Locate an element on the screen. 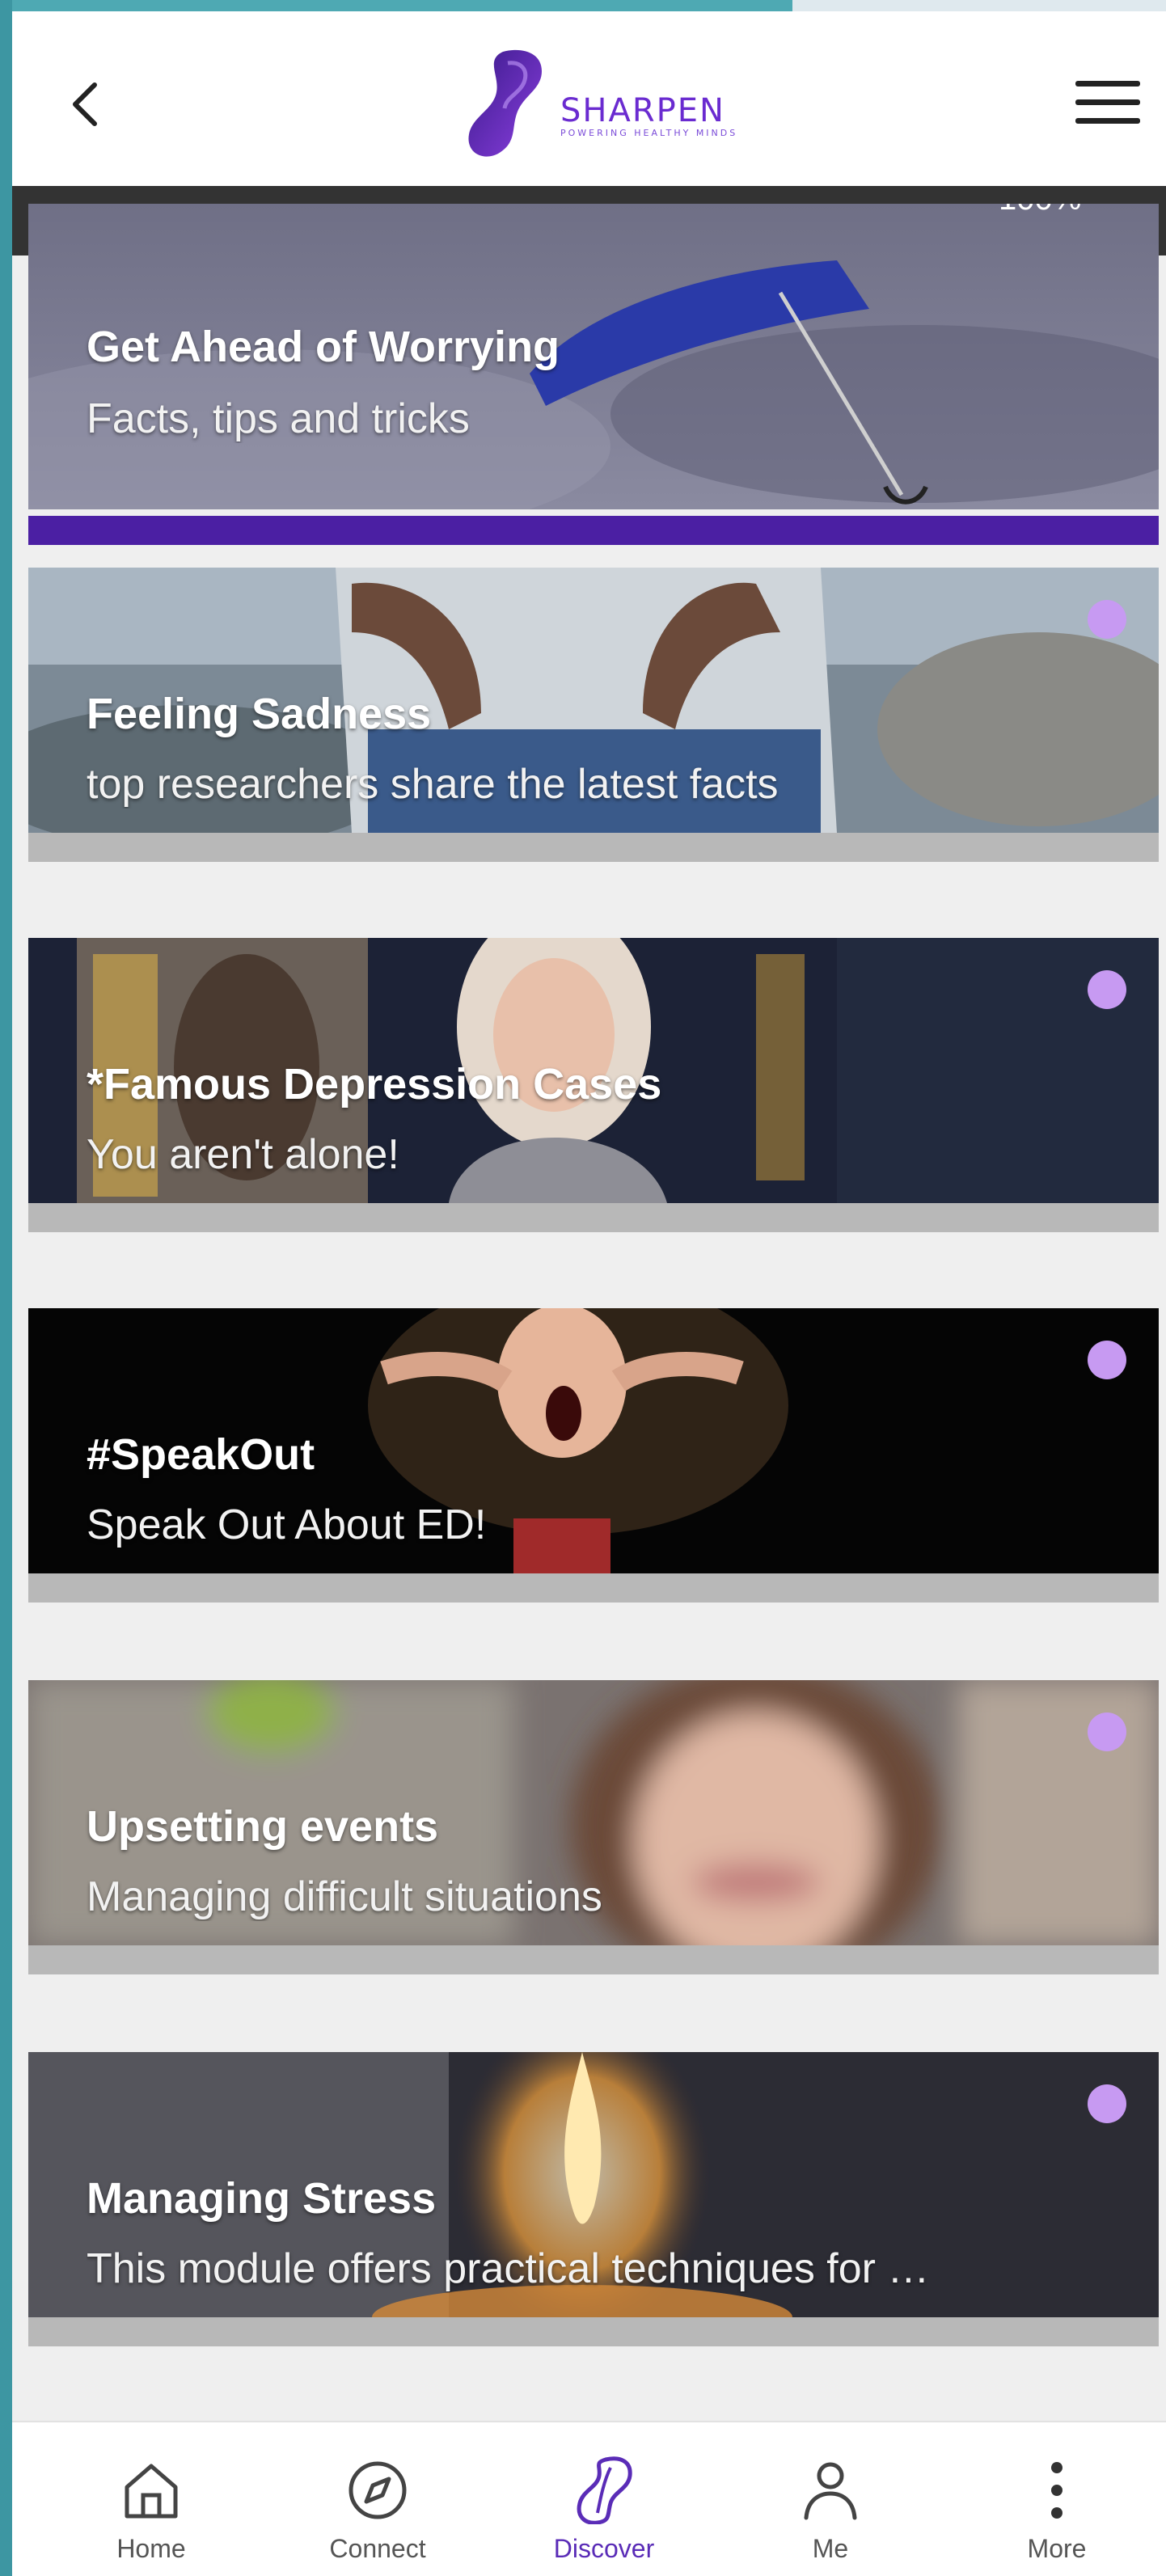 The image size is (1166, 2576). nav-item-more: More is located at coordinates (1057, 2499).